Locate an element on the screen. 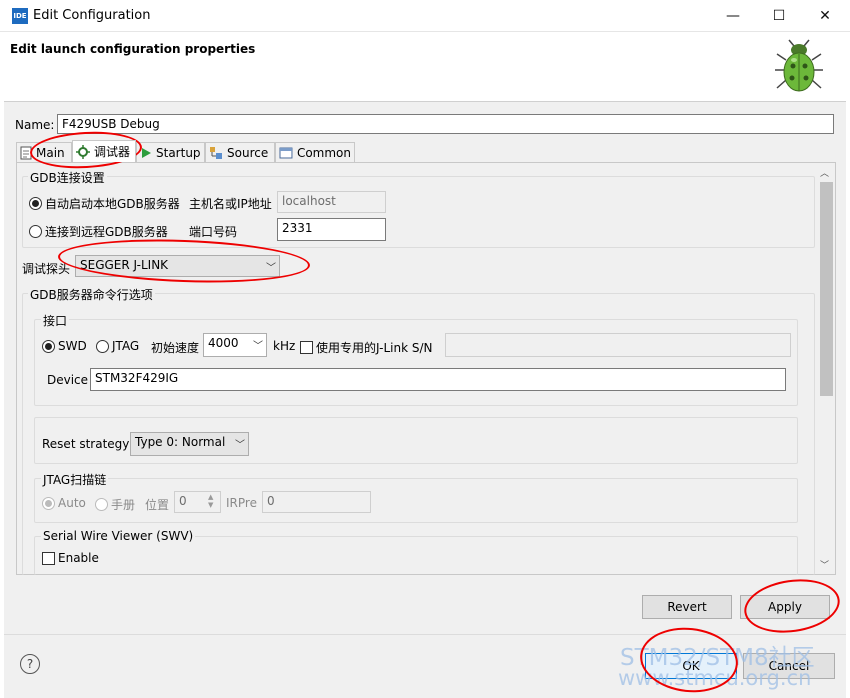  jtag-label: JTAG is located at coordinates (126, 346).